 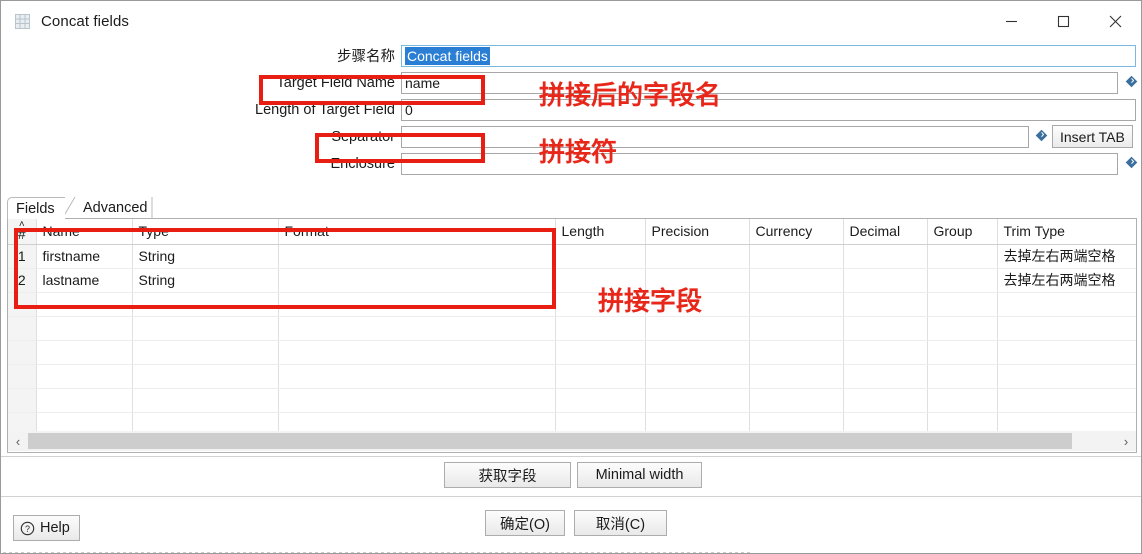 I want to click on label-separator: Separator, so click(x=363, y=136).